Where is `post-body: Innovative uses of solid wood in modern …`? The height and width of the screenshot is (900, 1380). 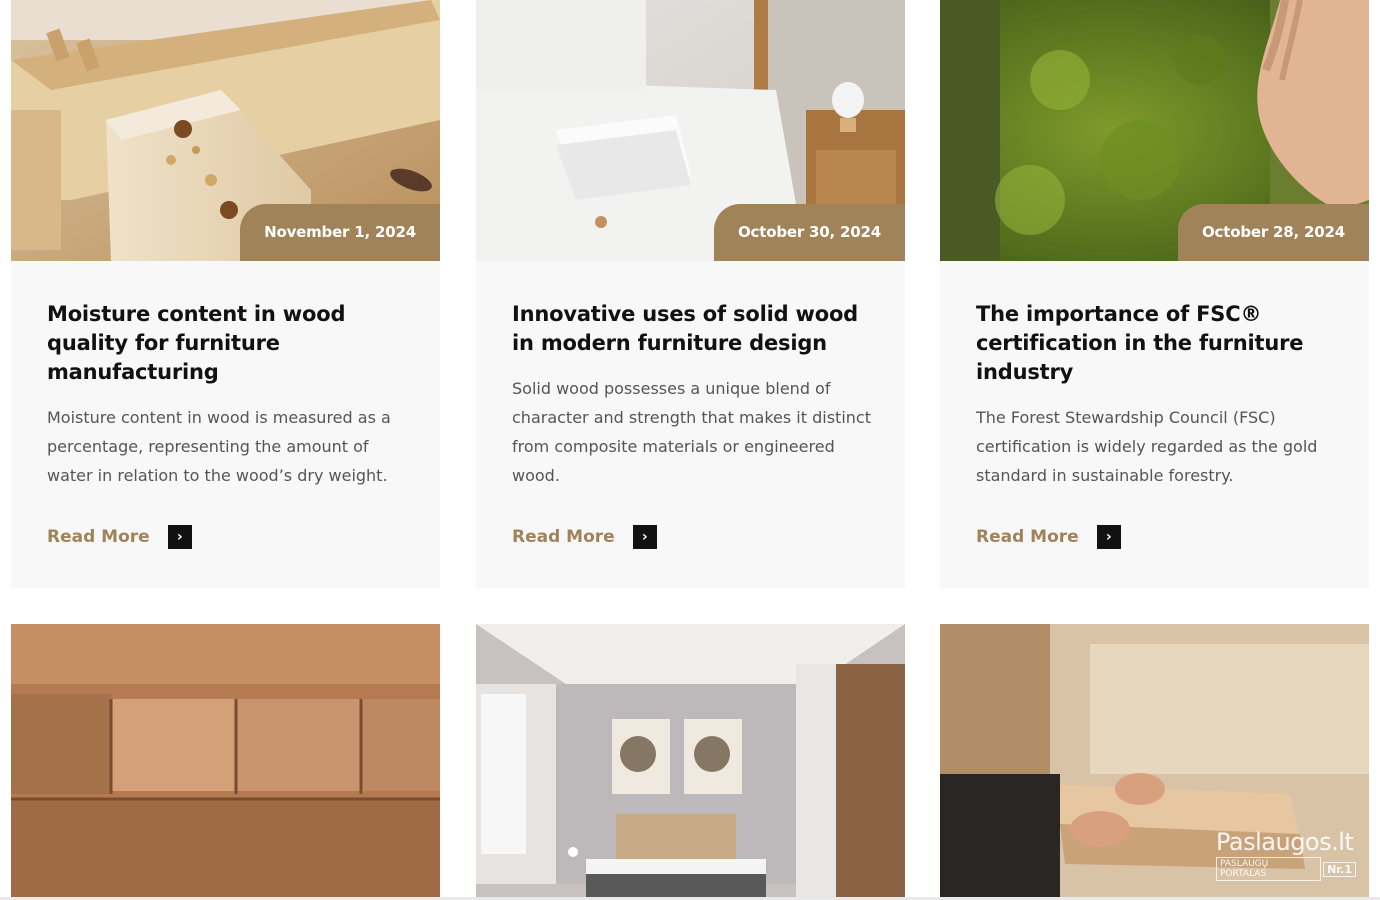 post-body: Innovative uses of solid wood in modern … is located at coordinates (692, 395).